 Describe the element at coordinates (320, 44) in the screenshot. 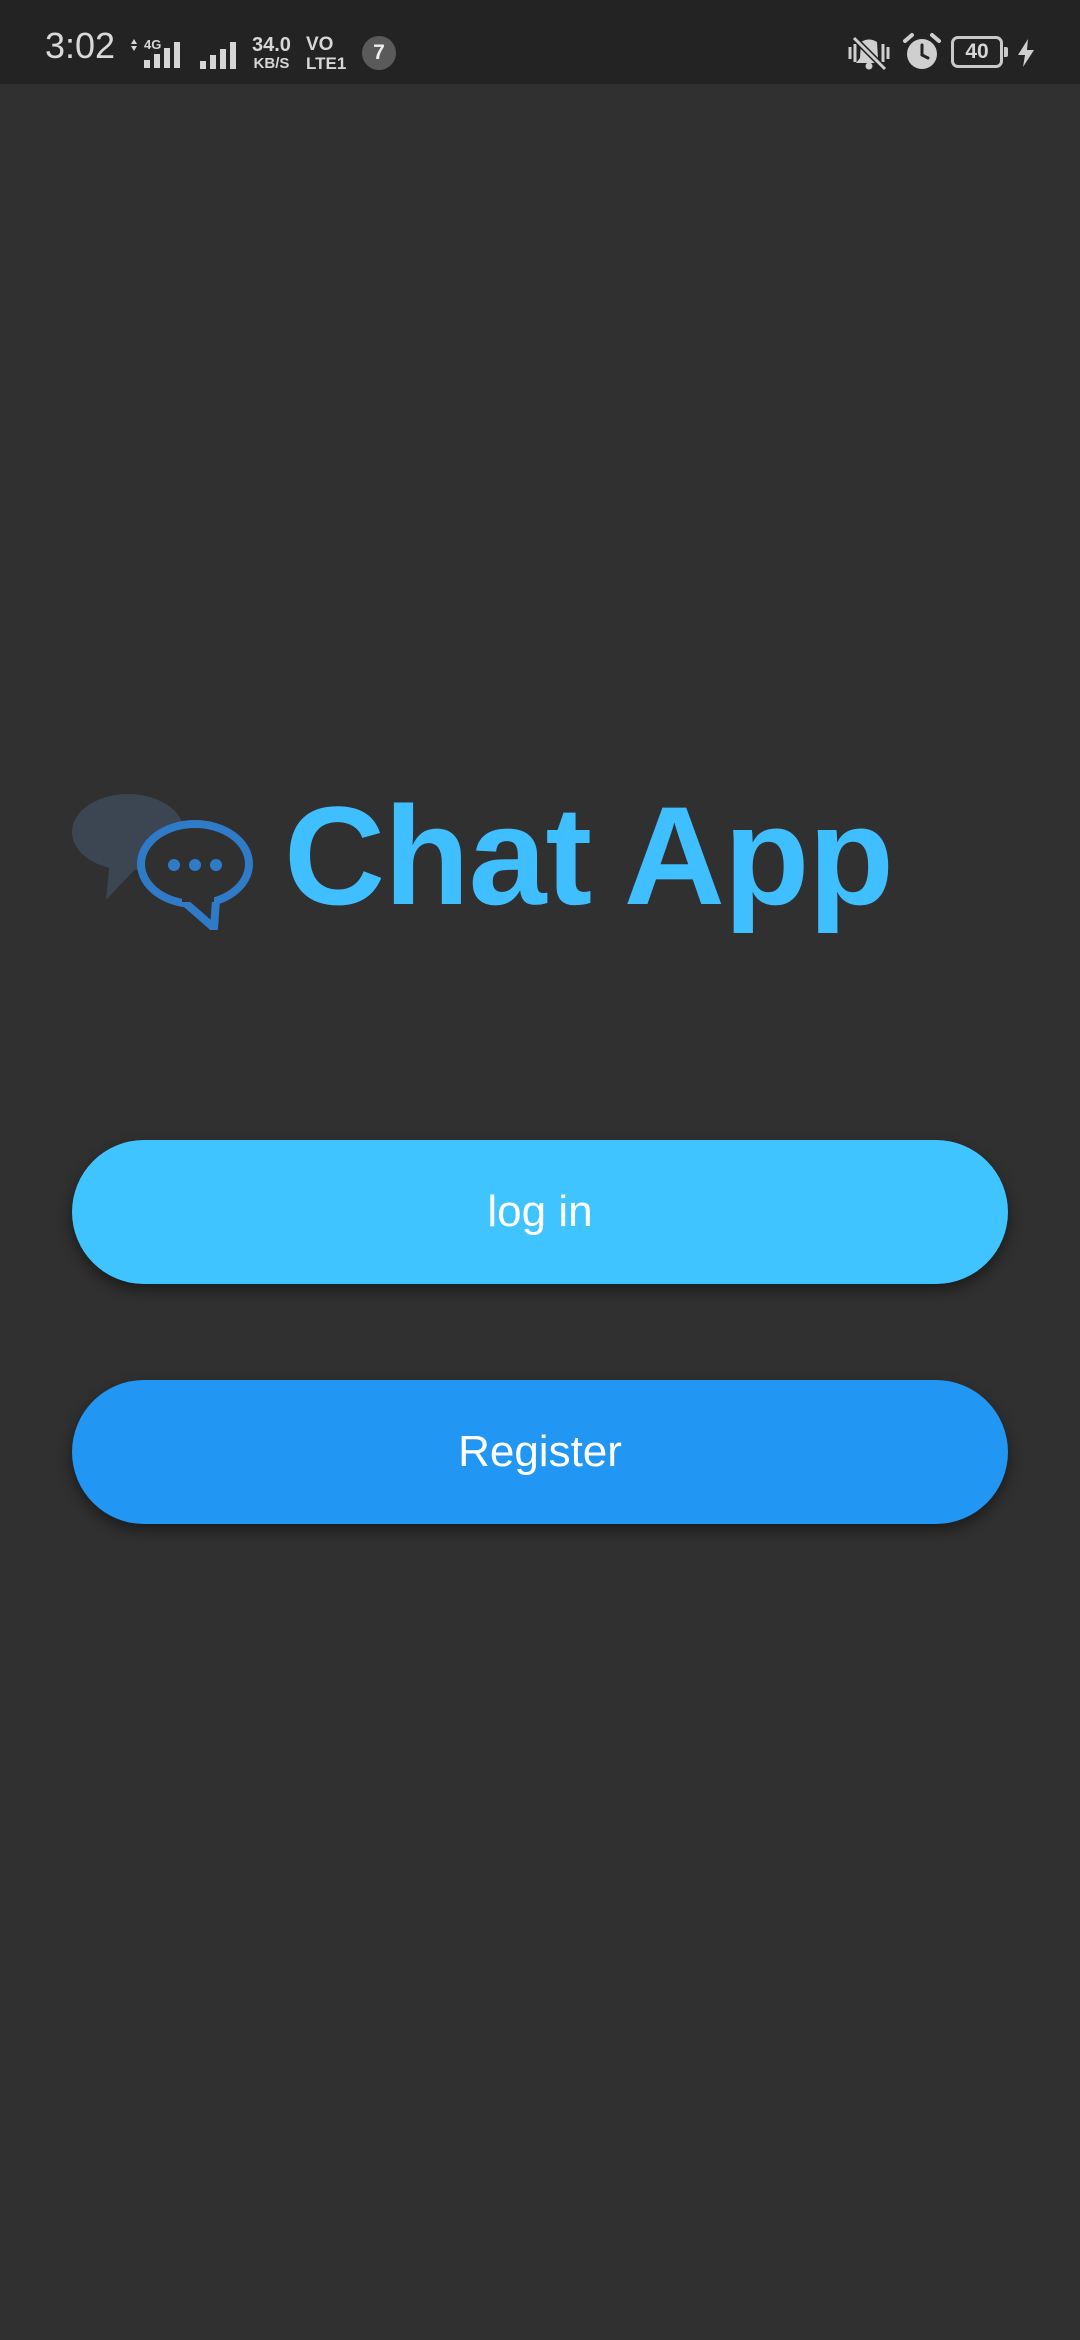

I see `volte-top-label: VO` at that location.